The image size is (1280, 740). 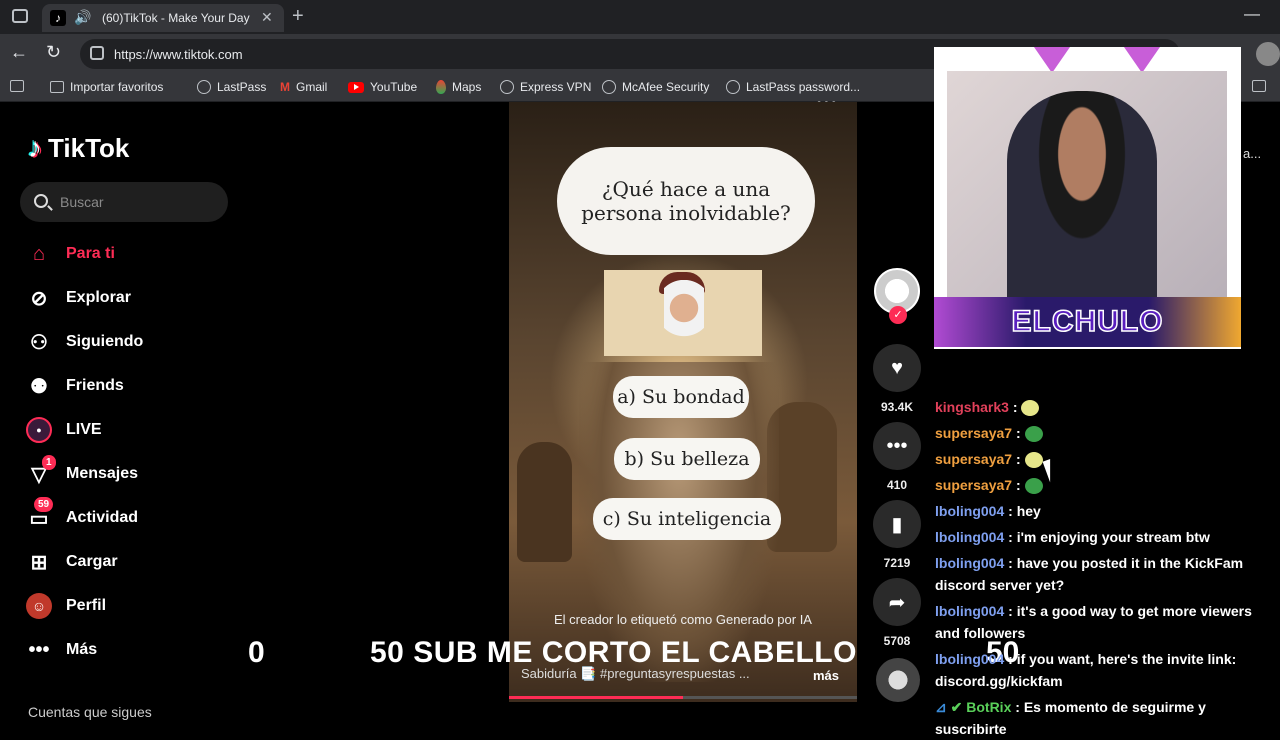 What do you see at coordinates (897, 407) in the screenshot?
I see `like-count: 93.4K` at bounding box center [897, 407].